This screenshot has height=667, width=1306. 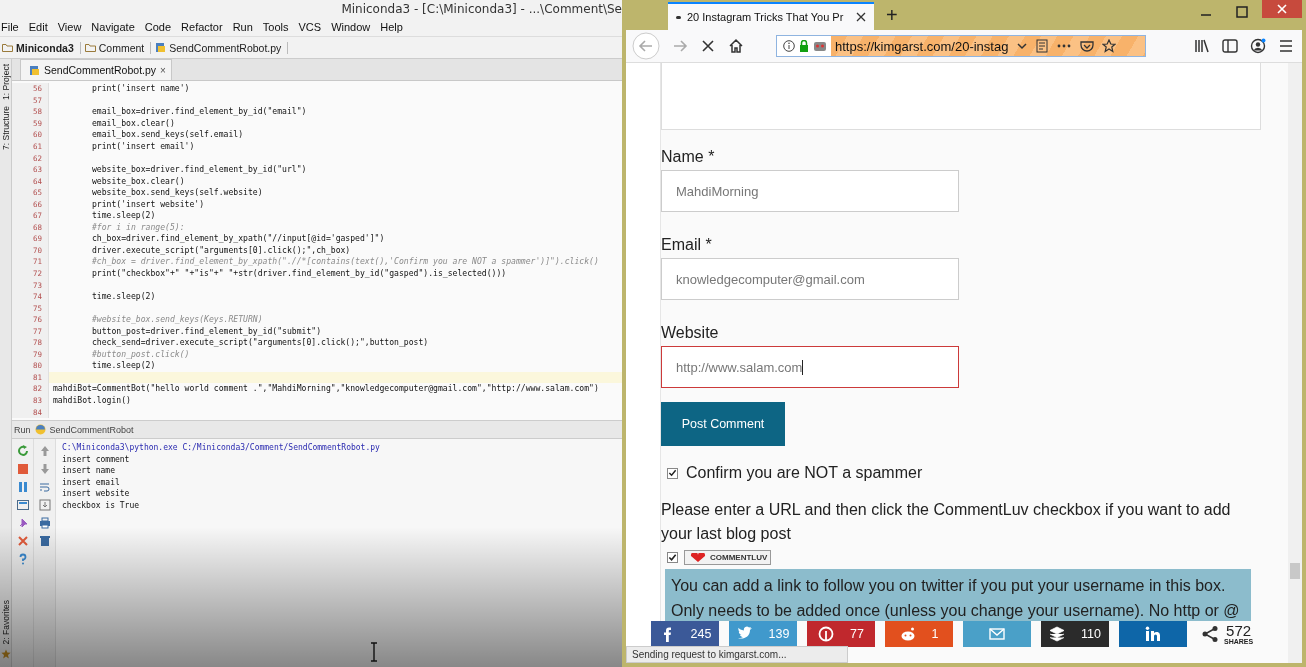 I want to click on code-line: print('insert email'), so click(x=142, y=146).